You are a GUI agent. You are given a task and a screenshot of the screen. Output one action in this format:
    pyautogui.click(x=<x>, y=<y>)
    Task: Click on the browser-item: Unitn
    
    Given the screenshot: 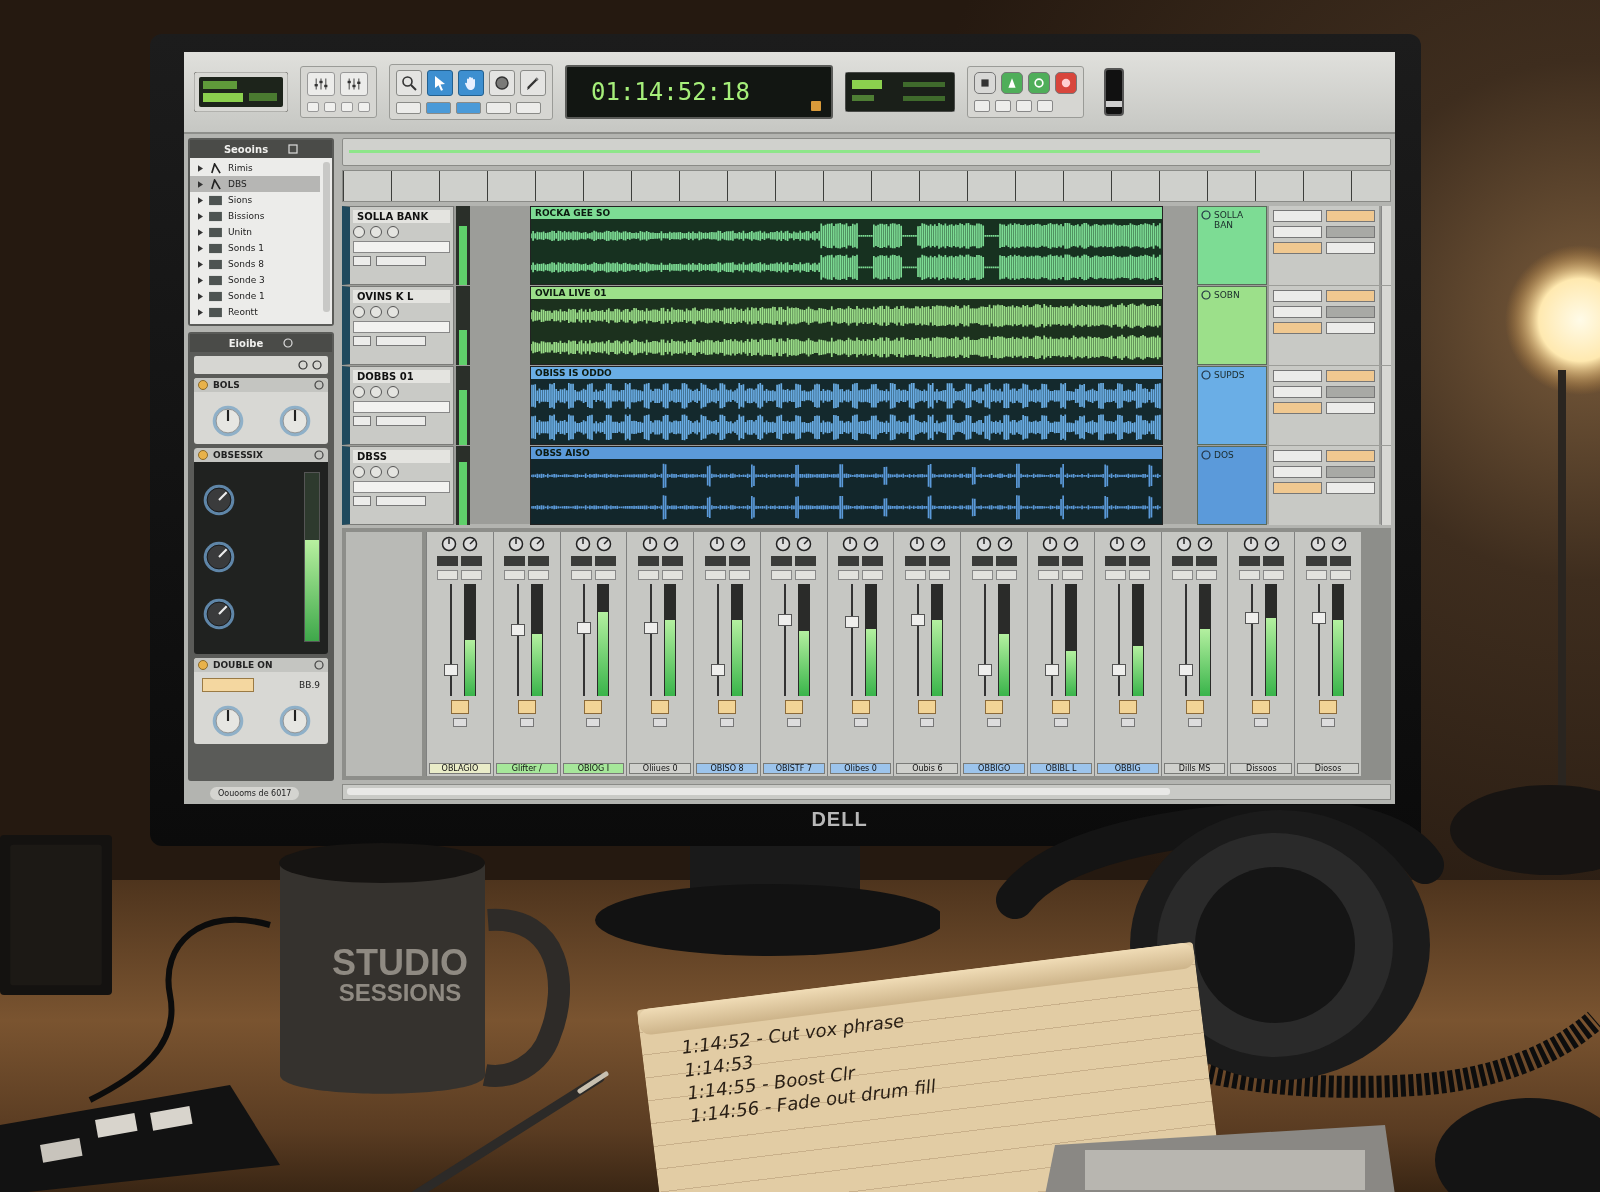 What is the action you would take?
    pyautogui.click(x=255, y=232)
    